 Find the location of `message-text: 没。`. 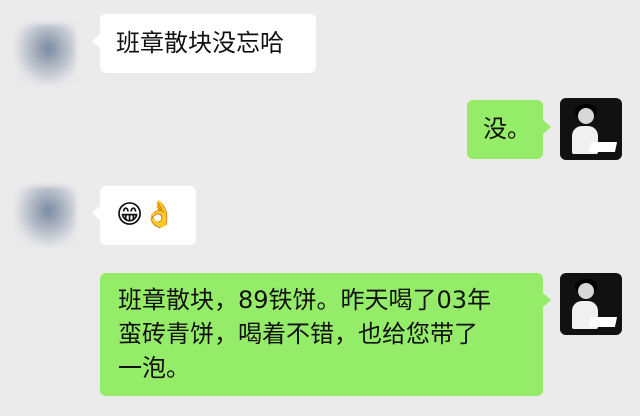

message-text: 没。 is located at coordinates (507, 129).